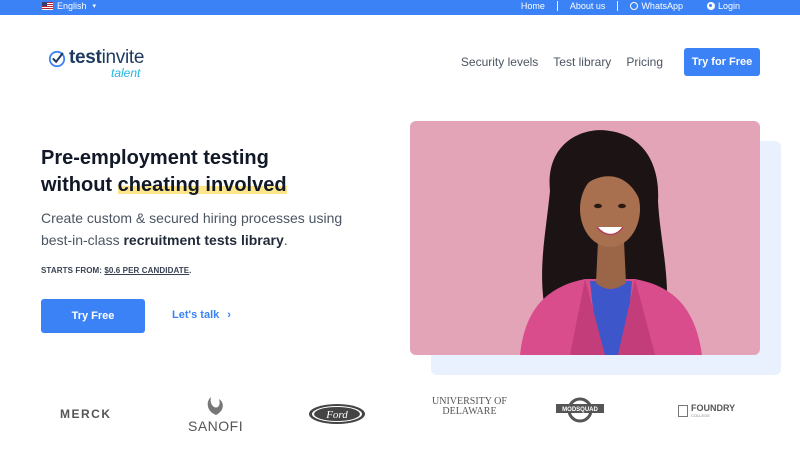 The image size is (800, 475). I want to click on language-selector: English ▾, so click(69, 6).